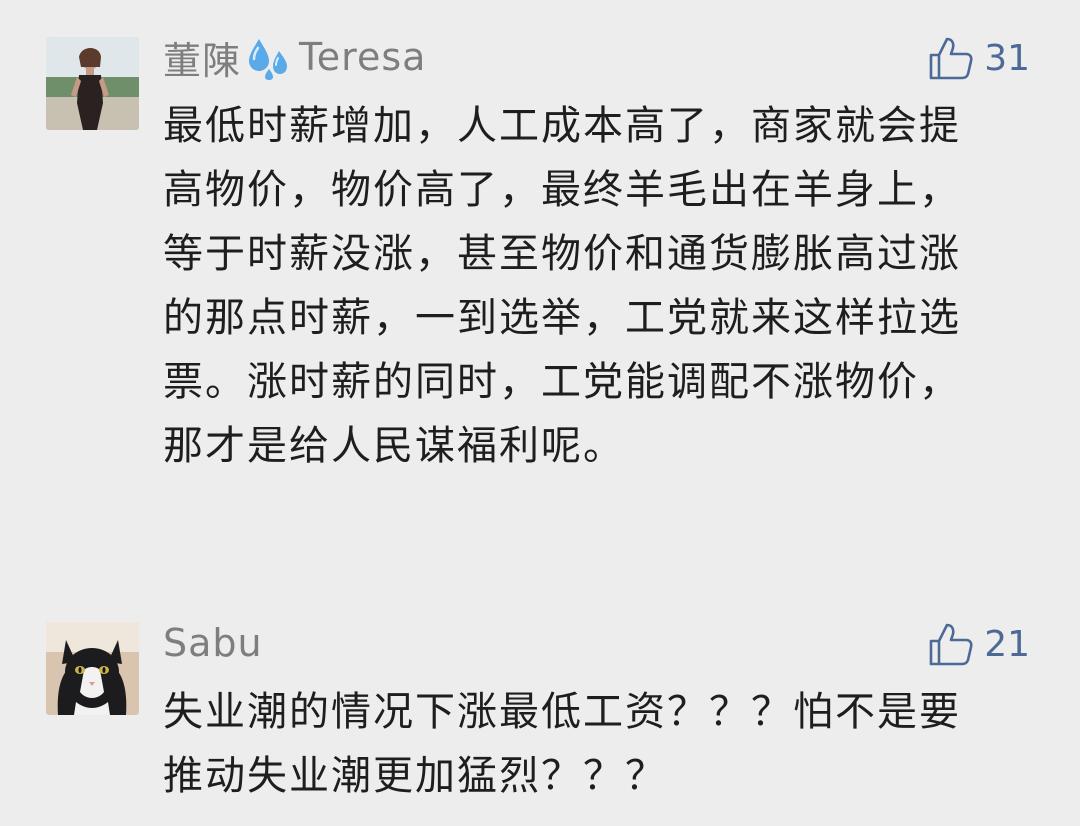 Image resolution: width=1080 pixels, height=826 pixels. What do you see at coordinates (1007, 58) in the screenshot?
I see `like-count: 31` at bounding box center [1007, 58].